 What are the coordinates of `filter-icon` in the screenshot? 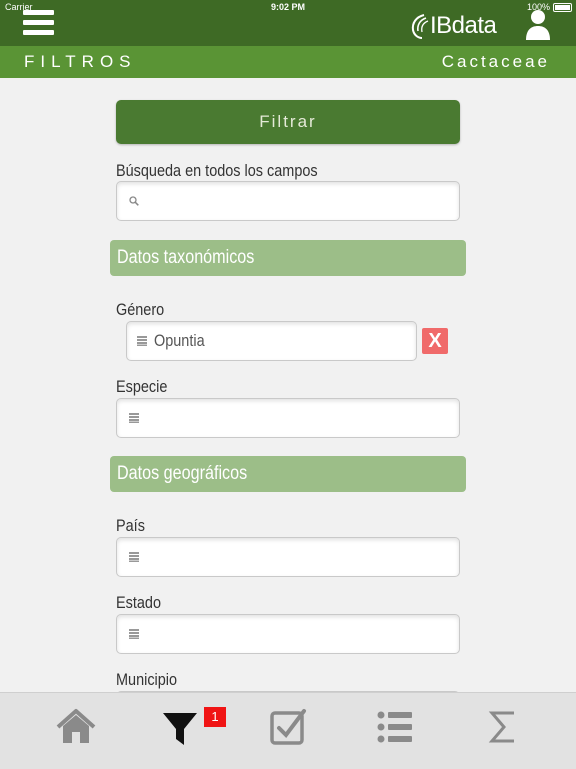 It's located at (180, 727).